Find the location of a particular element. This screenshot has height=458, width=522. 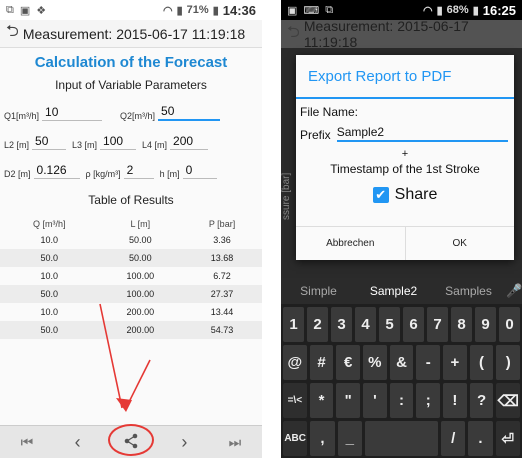

q1-input: 10 is located at coordinates (72, 113).